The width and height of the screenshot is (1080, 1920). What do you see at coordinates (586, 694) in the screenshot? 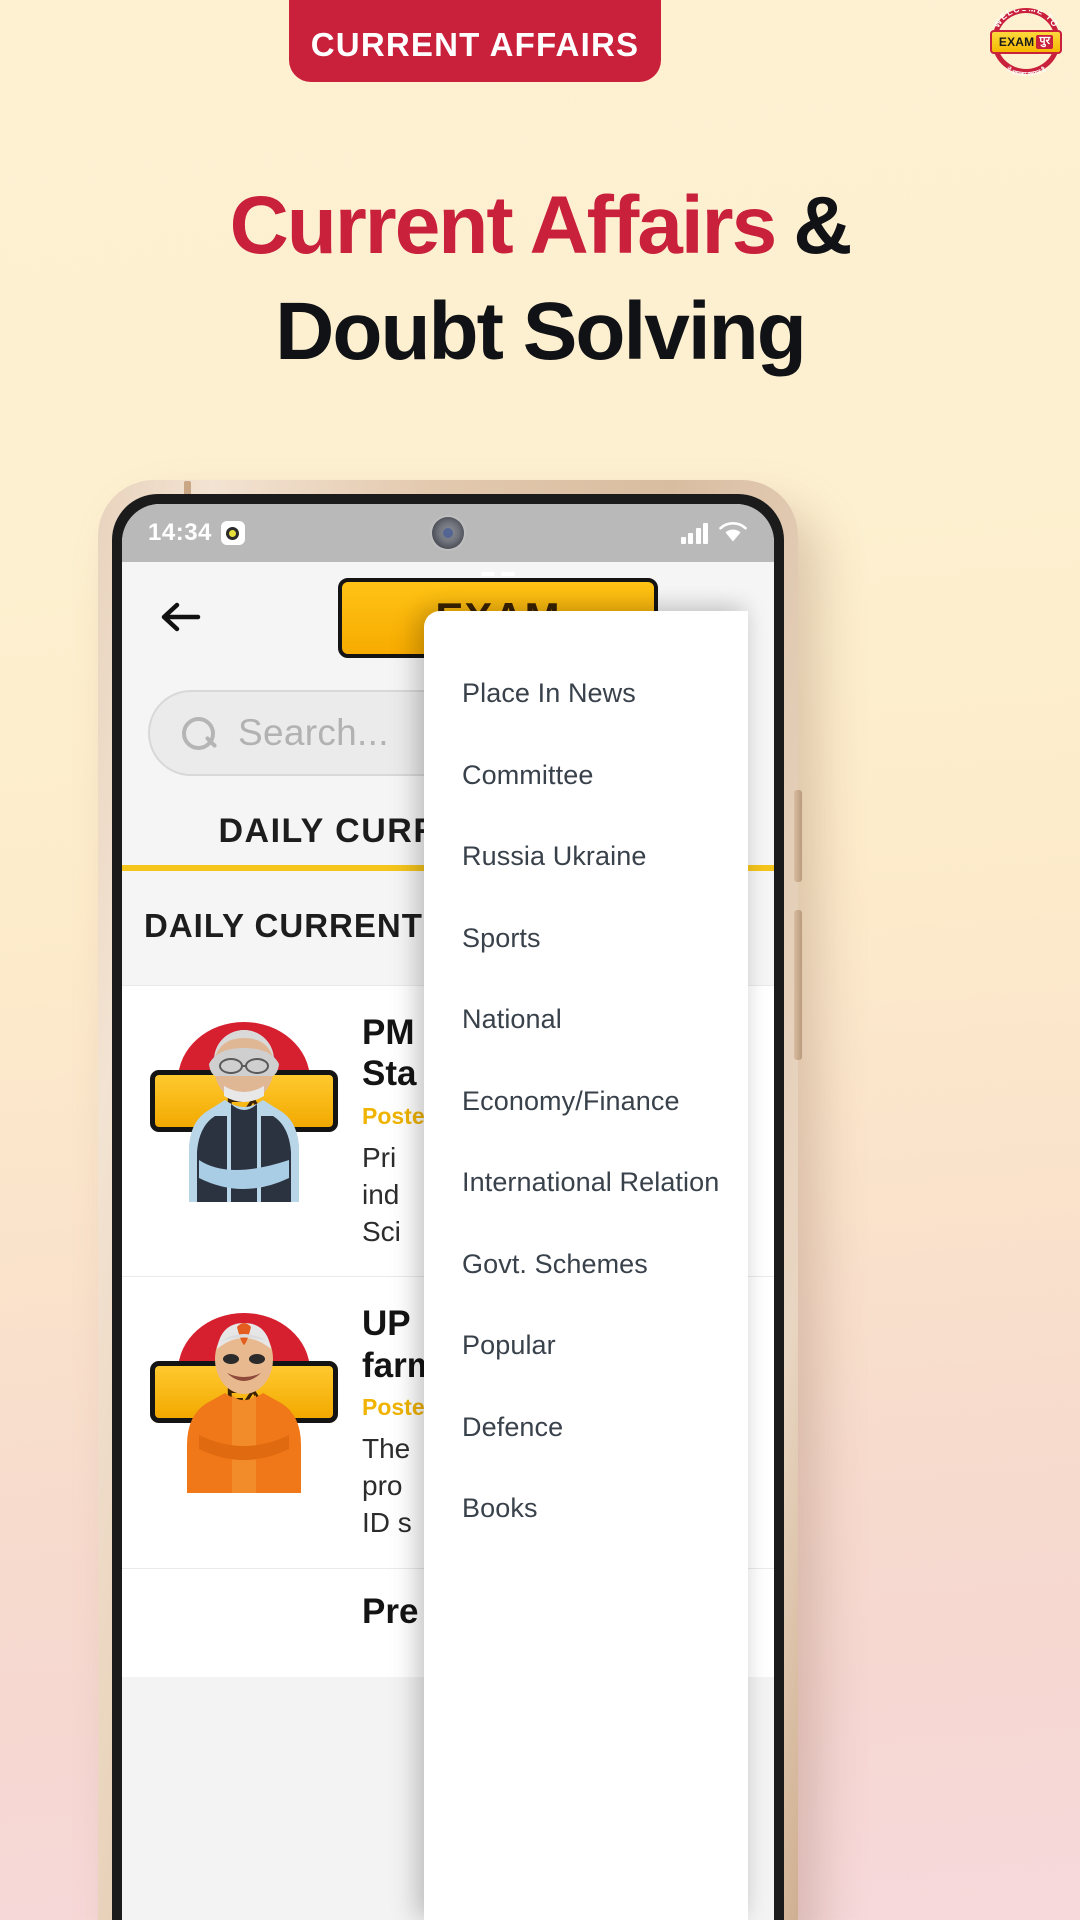
I see `menu-item-place-in-news: Place In News` at bounding box center [586, 694].